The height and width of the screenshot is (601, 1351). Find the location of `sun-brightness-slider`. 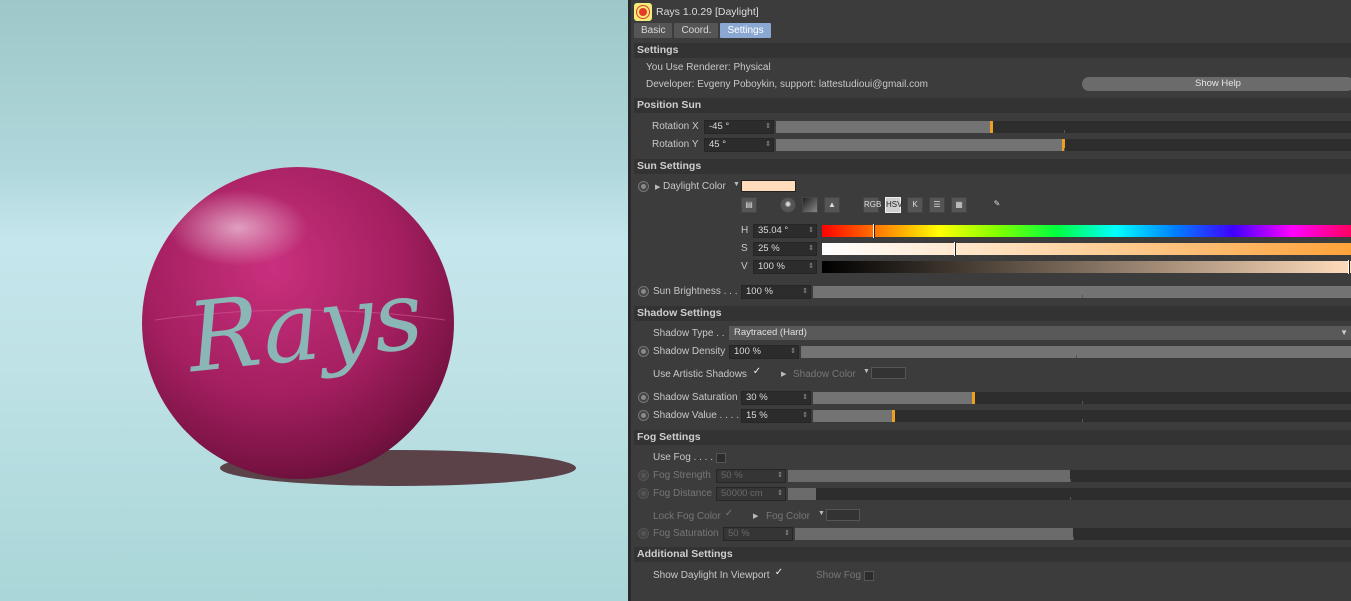

sun-brightness-slider is located at coordinates (1082, 292).